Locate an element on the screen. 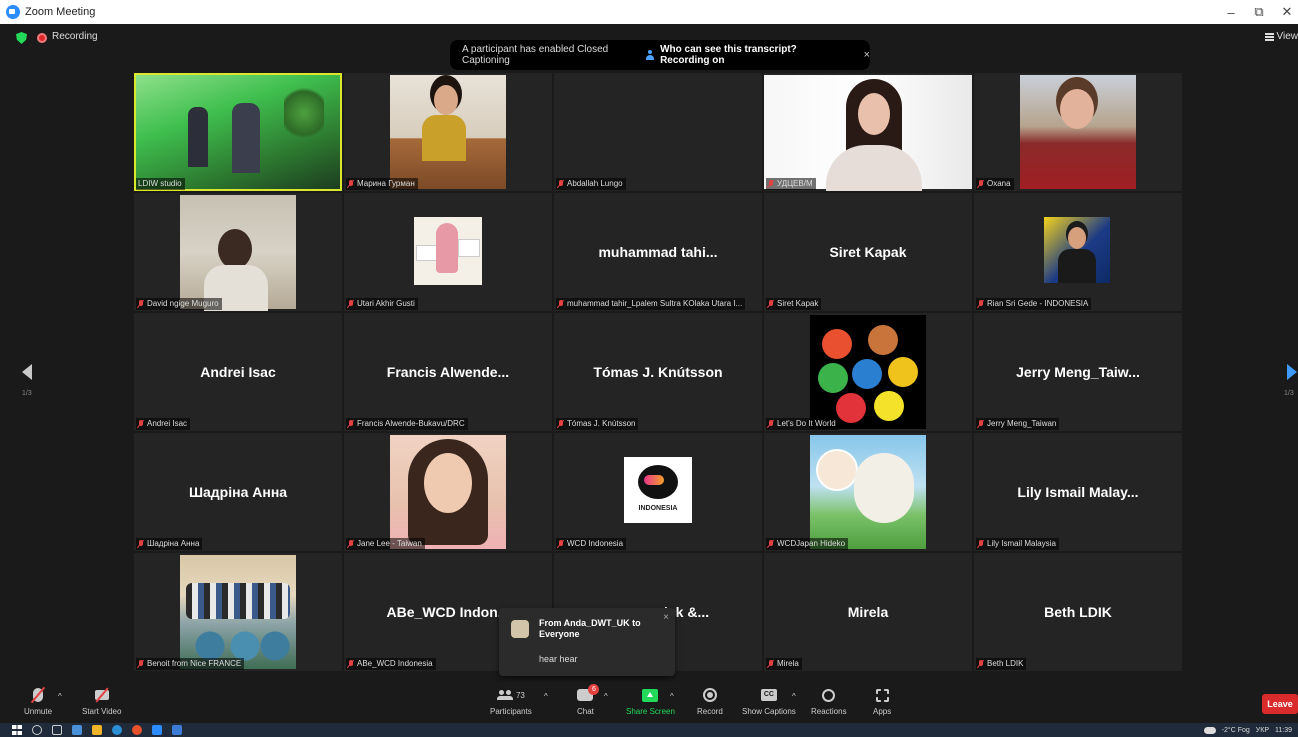  participant-tile: Jerry Meng_Taiw... Jerry Meng_Taiwan is located at coordinates (1078, 372).